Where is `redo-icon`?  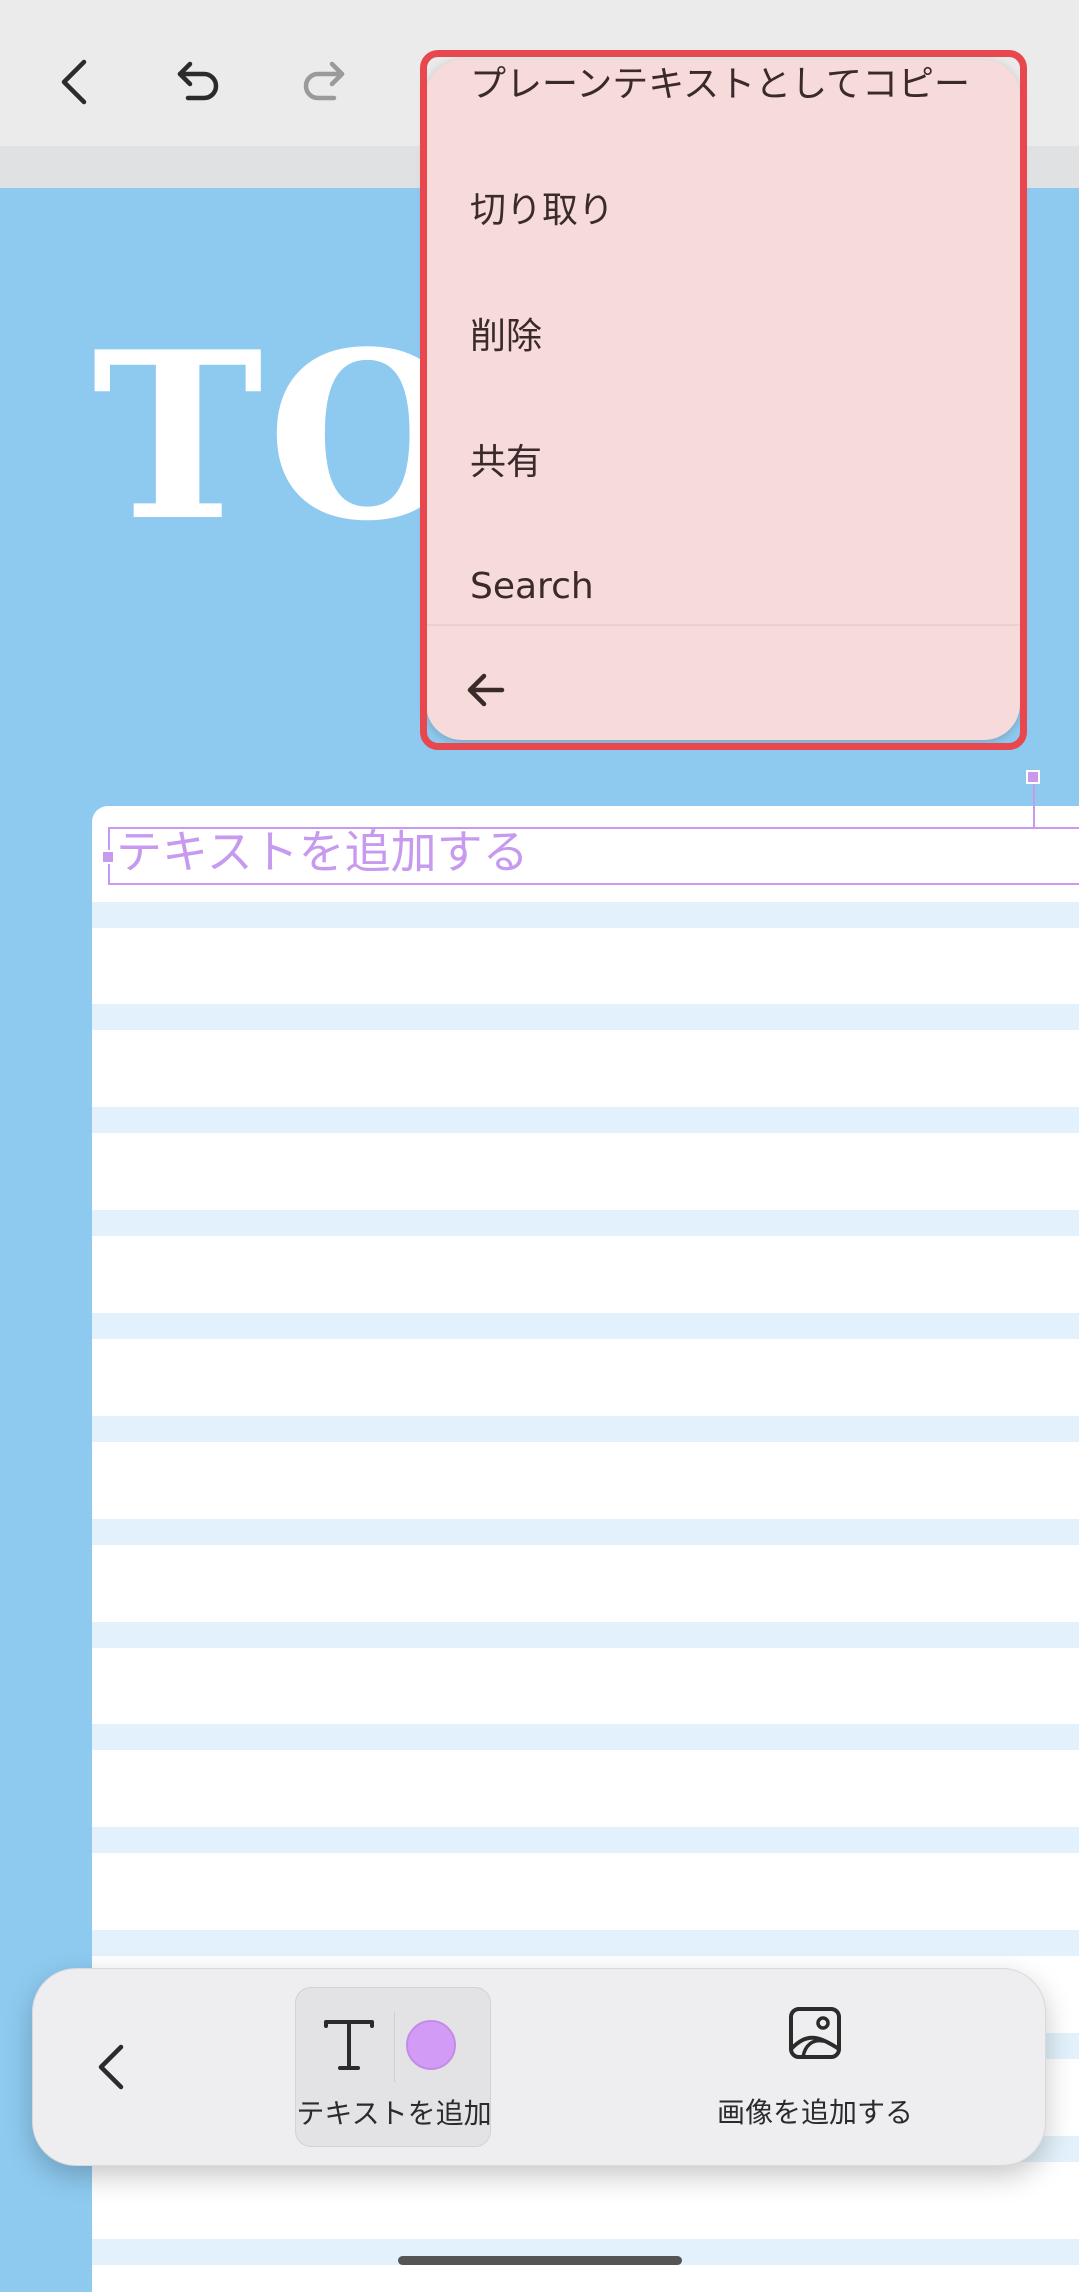
redo-icon is located at coordinates (324, 82).